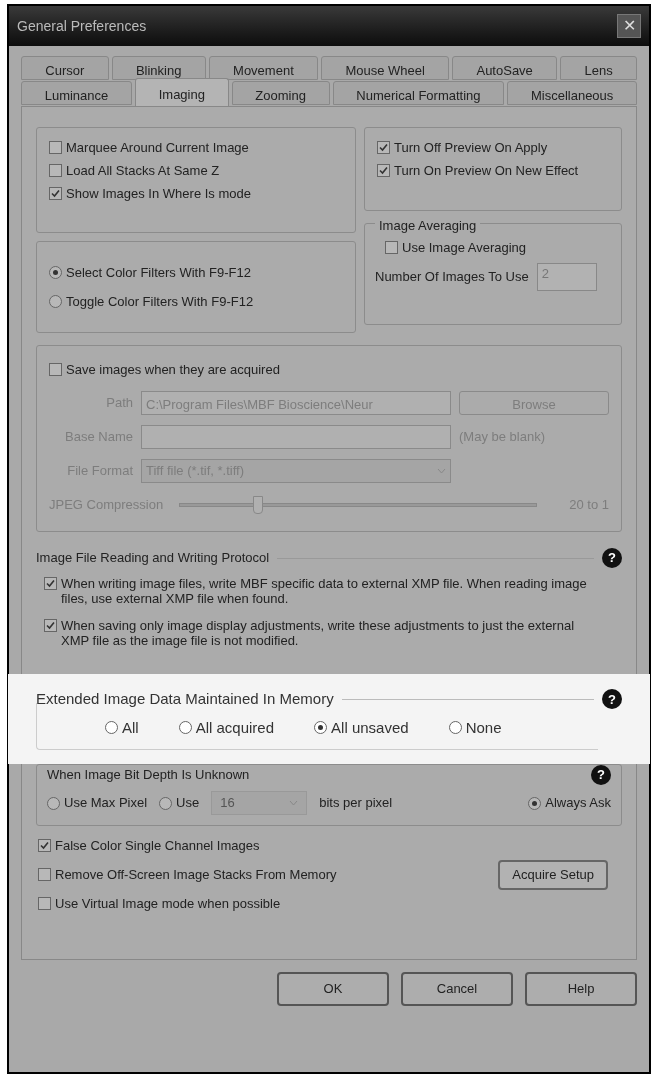  What do you see at coordinates (358, 505) in the screenshot?
I see `slider-track` at bounding box center [358, 505].